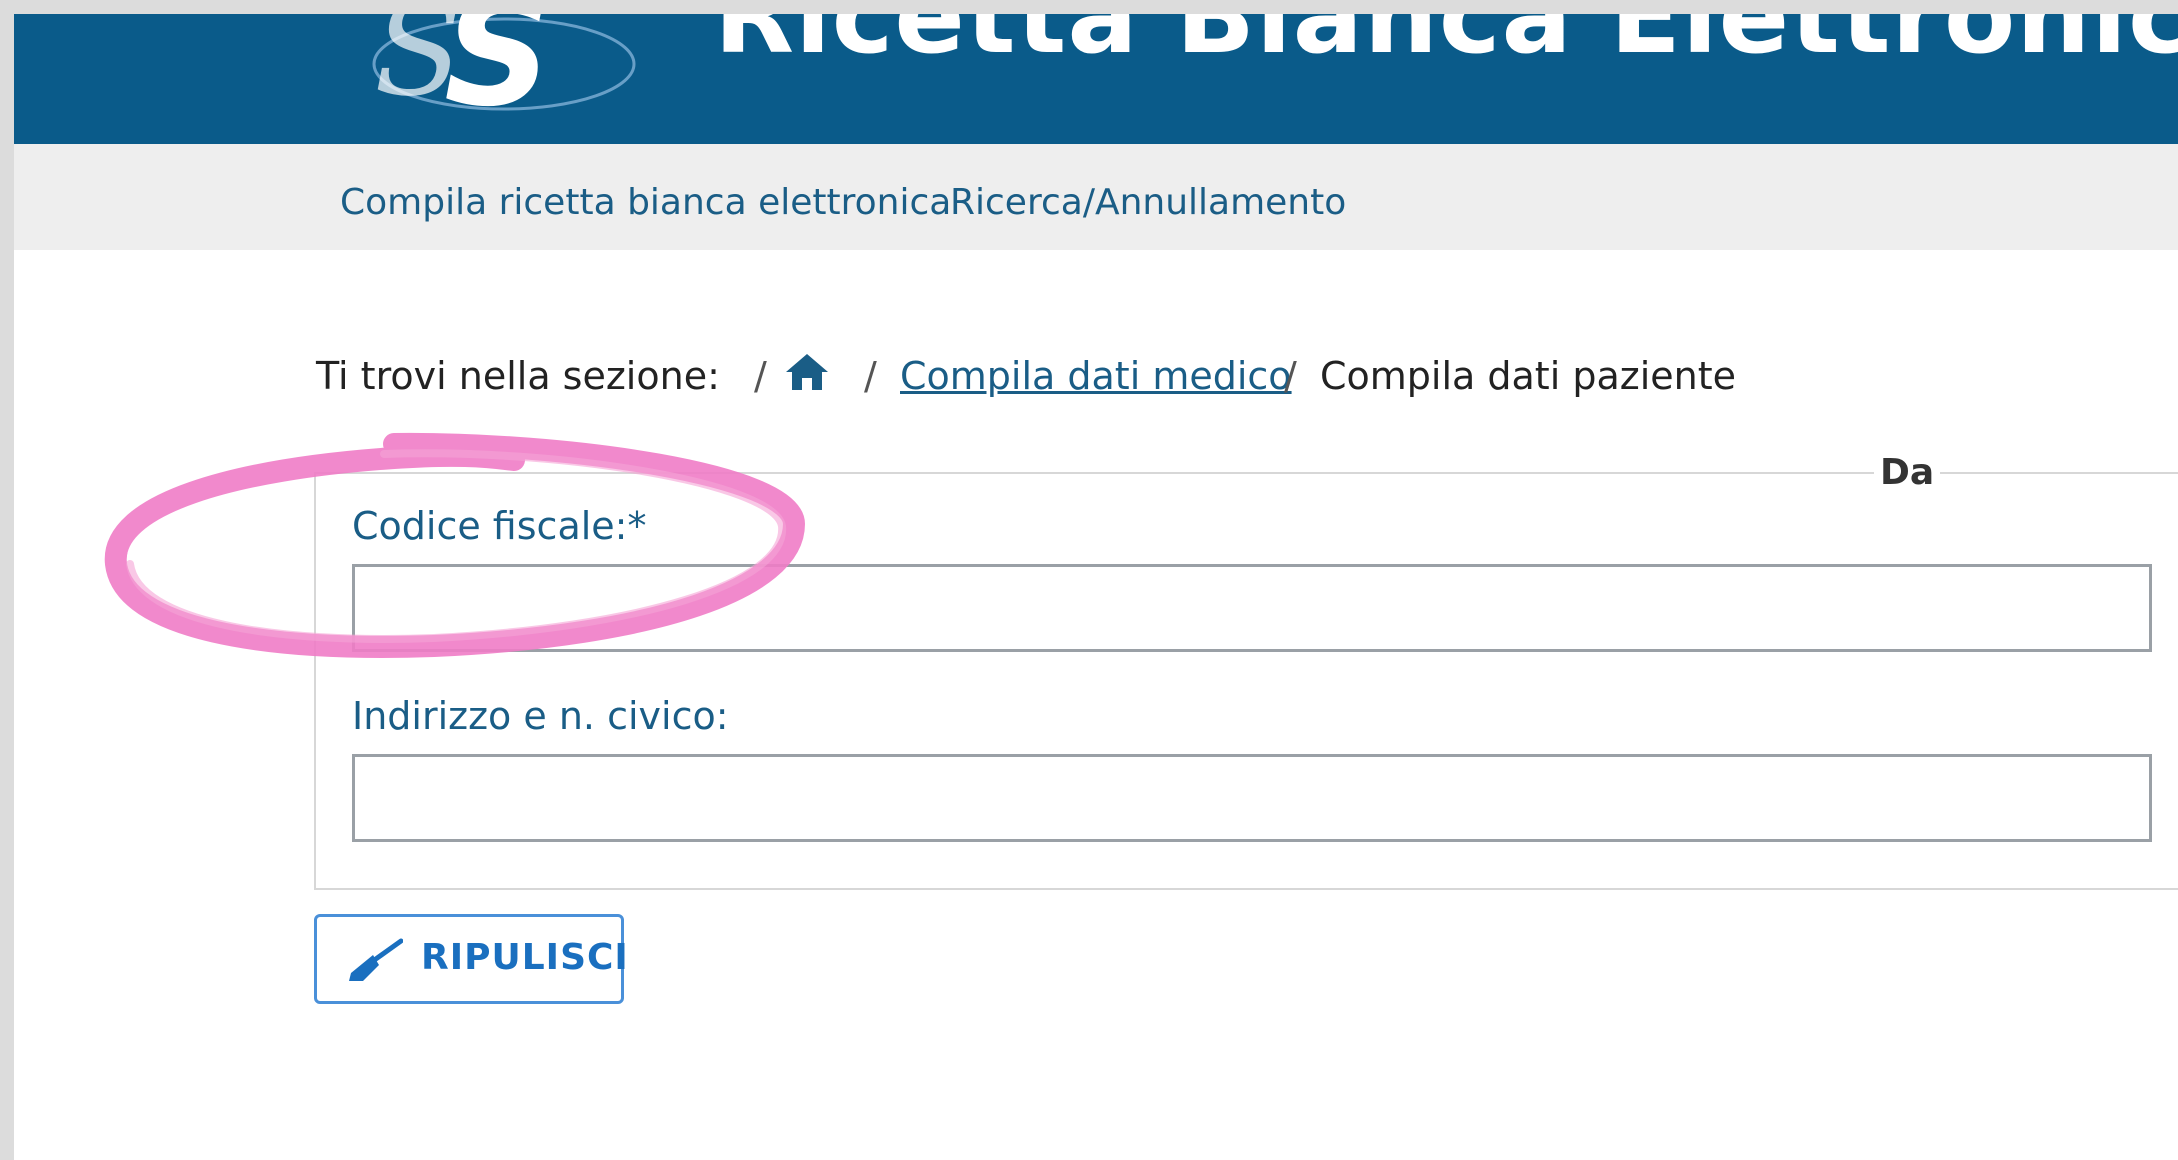 The width and height of the screenshot is (2178, 1160). I want to click on nav-item-ricerca-annullamento: Ricerca/Annullamento, so click(1148, 202).